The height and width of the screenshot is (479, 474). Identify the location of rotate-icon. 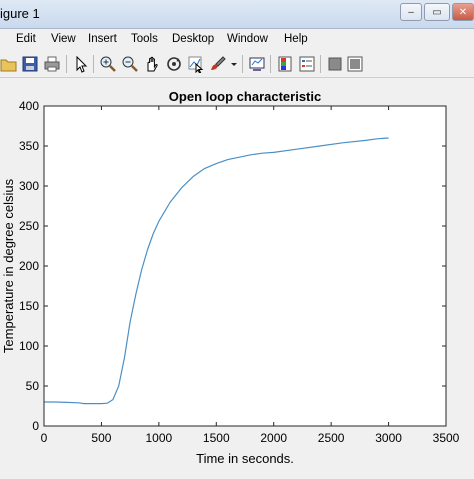
(174, 64).